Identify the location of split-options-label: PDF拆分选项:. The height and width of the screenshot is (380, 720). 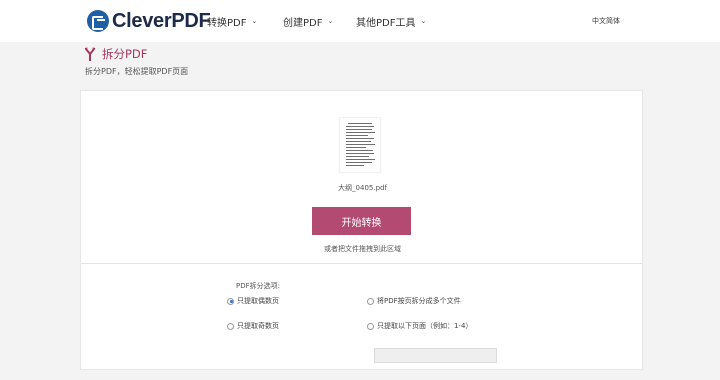
(258, 286).